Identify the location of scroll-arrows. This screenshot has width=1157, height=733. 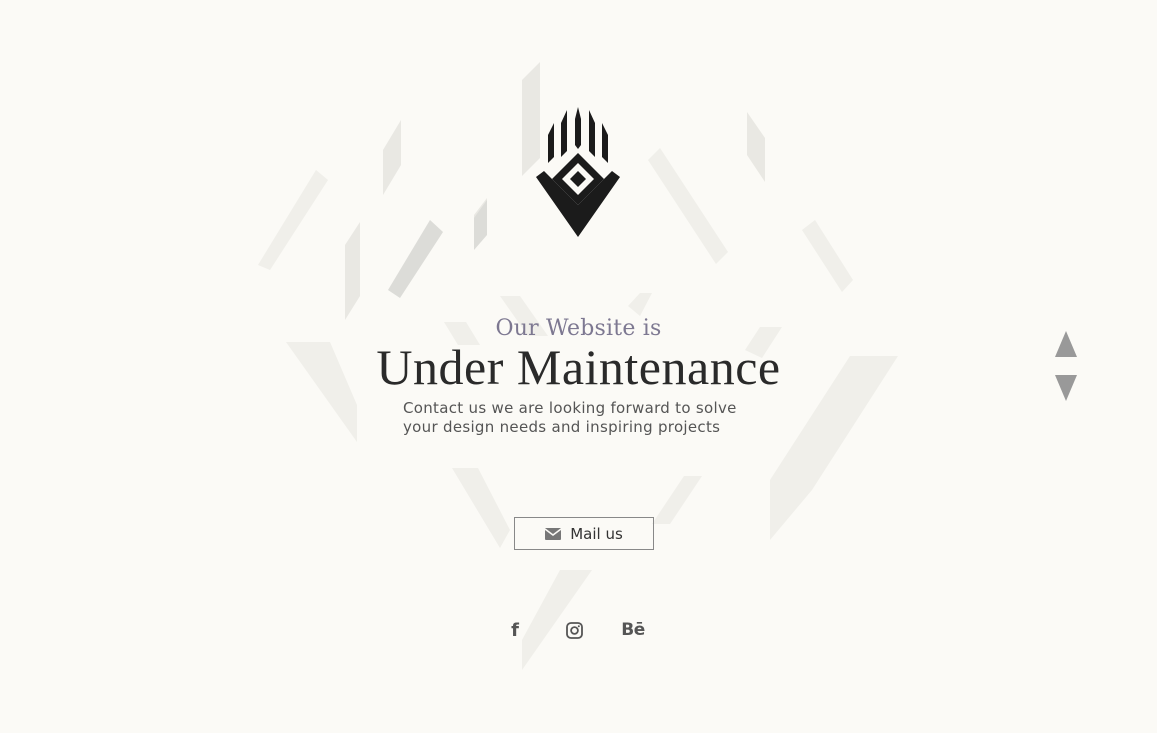
(1066, 367).